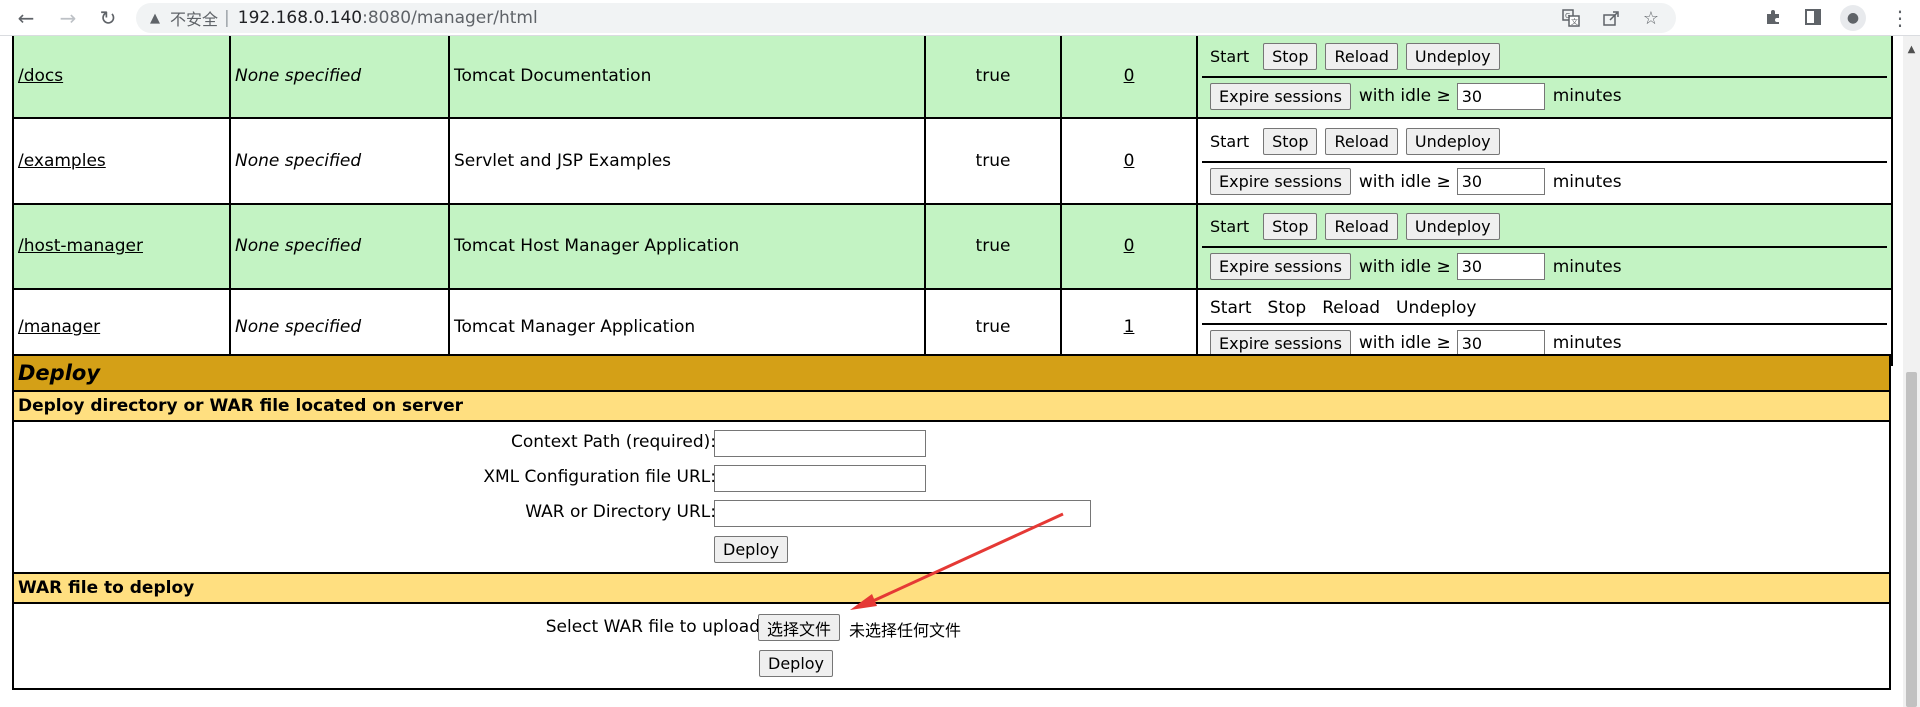 This screenshot has width=1920, height=707. Describe the element at coordinates (108, 18) in the screenshot. I see `reload-icon: ↻` at that location.